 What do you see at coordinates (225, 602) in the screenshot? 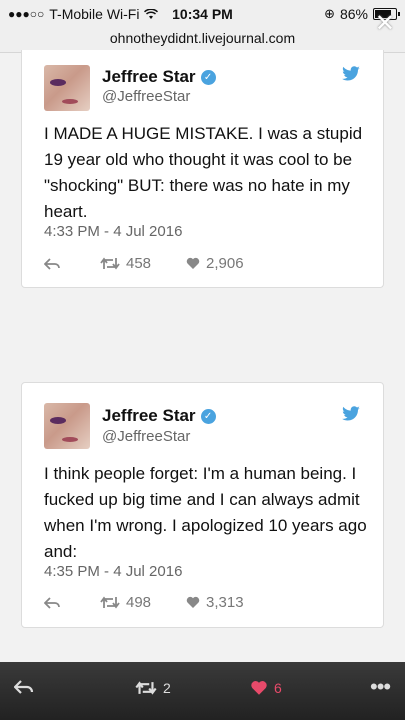
I see `like-count: 3,313` at bounding box center [225, 602].